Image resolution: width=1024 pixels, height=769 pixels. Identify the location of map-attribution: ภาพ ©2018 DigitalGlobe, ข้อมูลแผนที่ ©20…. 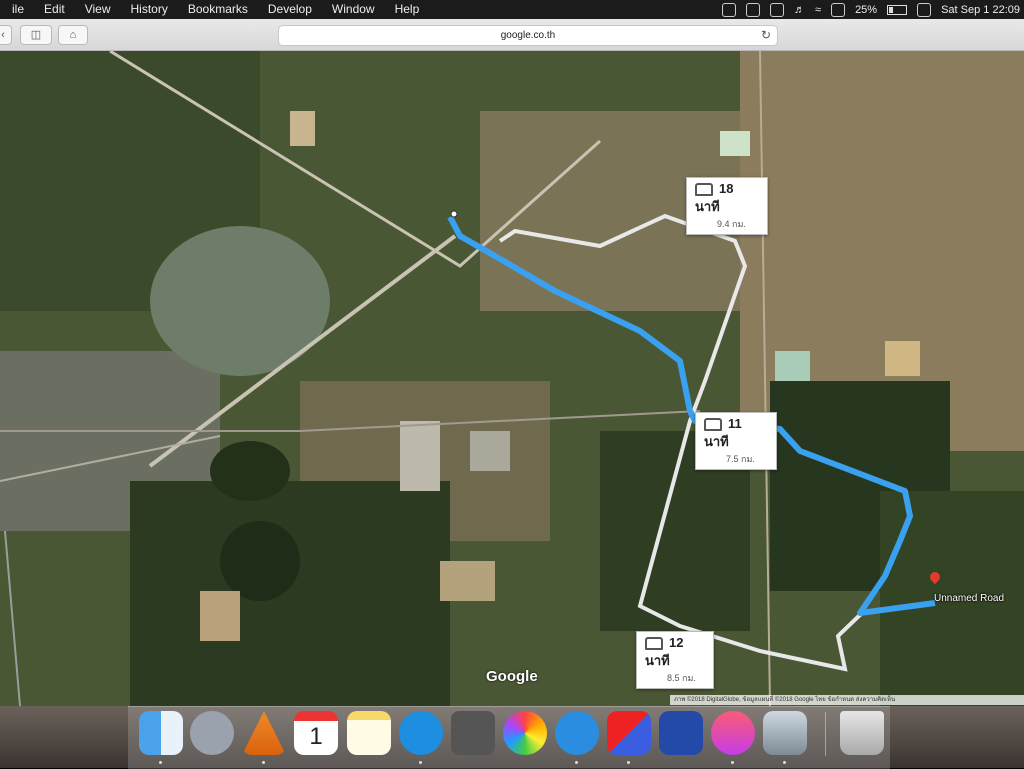
(847, 700).